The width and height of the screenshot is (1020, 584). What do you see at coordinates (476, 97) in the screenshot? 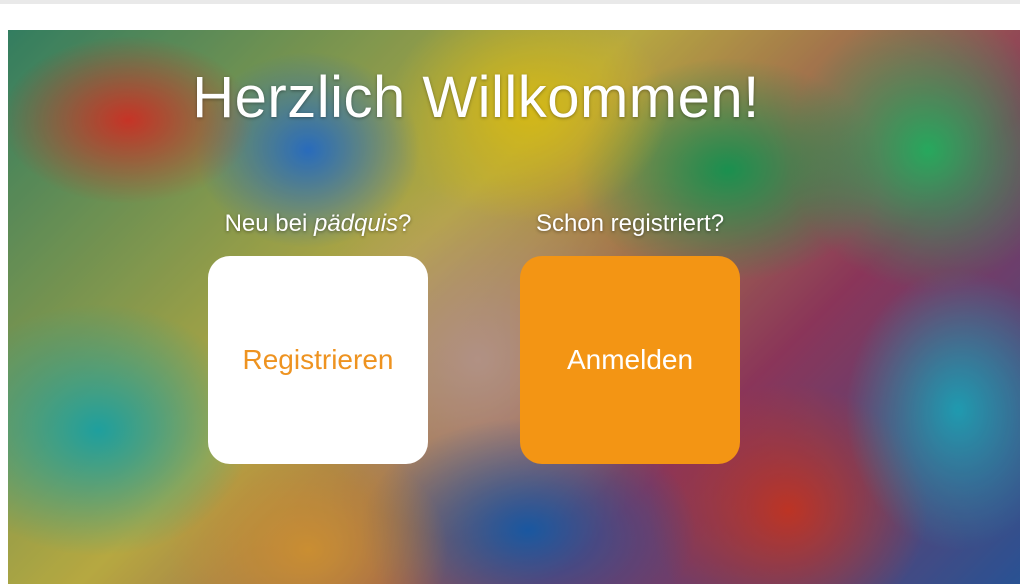
I see `welcome-title: Herzlich Willkommen!` at bounding box center [476, 97].